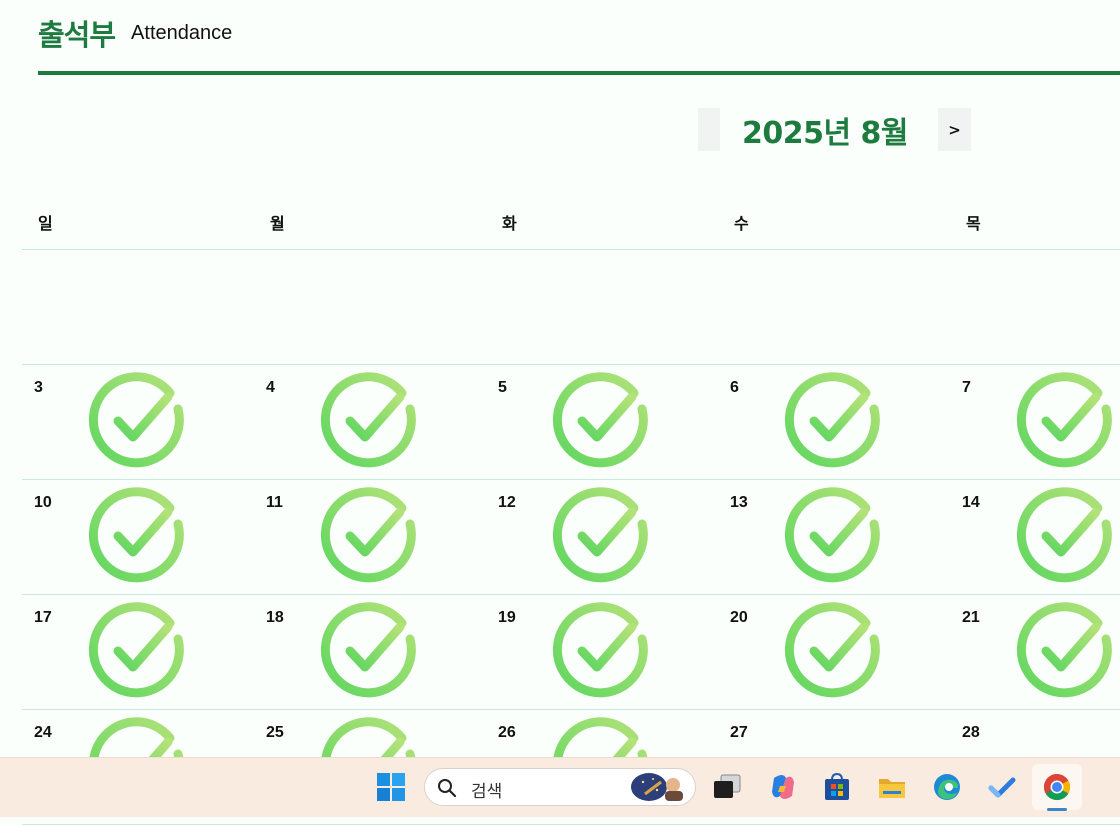 This screenshot has height=825, width=1120. I want to click on day-number: 24, so click(43, 732).